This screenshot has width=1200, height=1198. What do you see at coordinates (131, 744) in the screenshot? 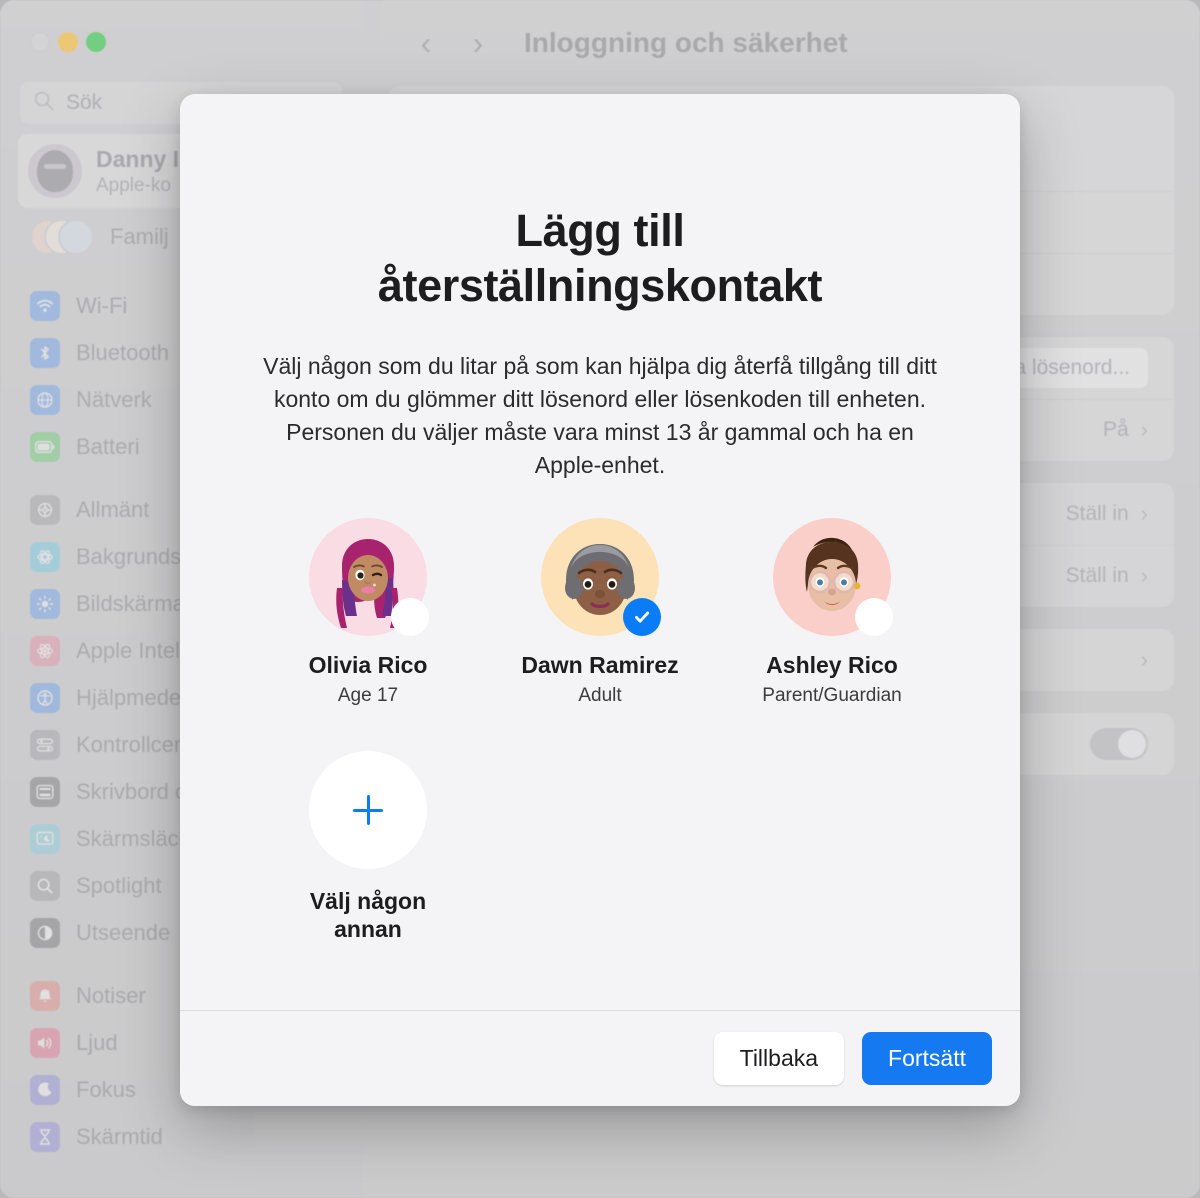
I see `sidebar-item-label: Kontrollcen` at bounding box center [131, 744].